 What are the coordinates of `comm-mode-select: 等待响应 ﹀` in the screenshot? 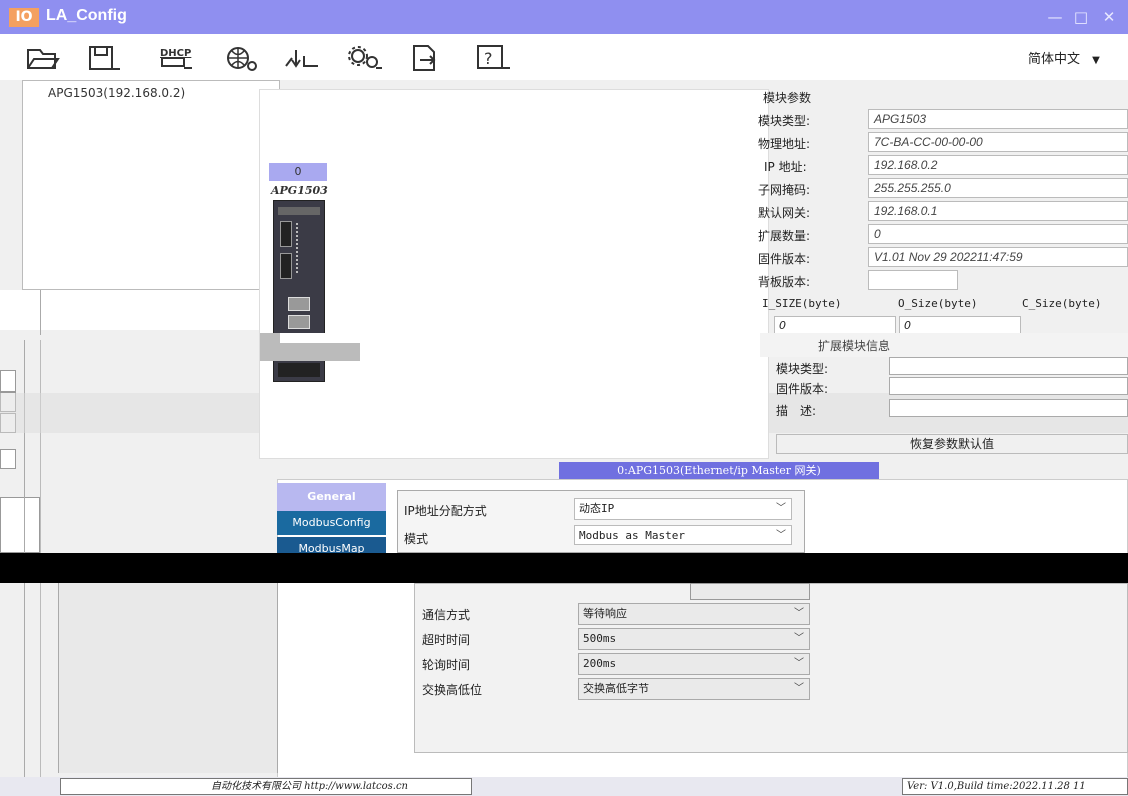 It's located at (694, 614).